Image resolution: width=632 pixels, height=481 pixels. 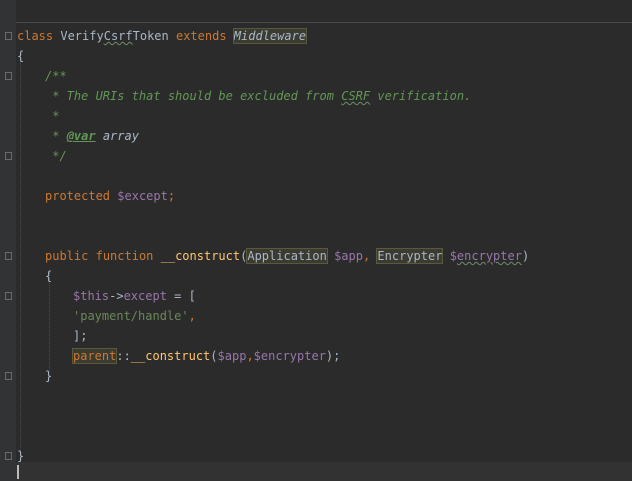 What do you see at coordinates (324, 22) in the screenshot?
I see `editor-divider` at bounding box center [324, 22].